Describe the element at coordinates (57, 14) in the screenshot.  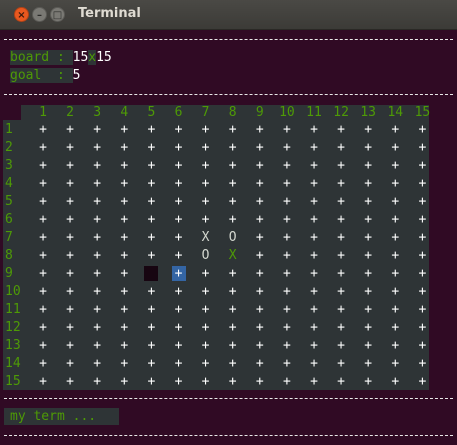
I see `maximize-window-button: □` at that location.